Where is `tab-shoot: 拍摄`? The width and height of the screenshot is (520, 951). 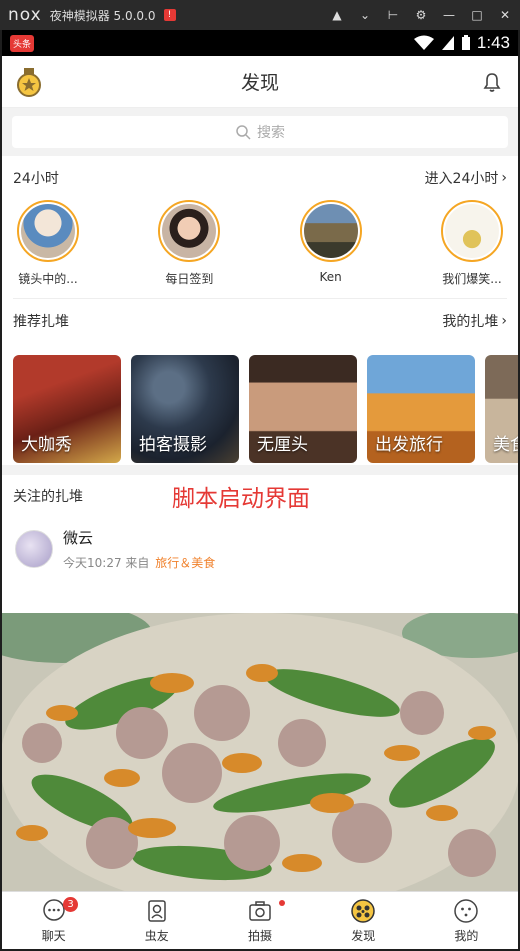
tab-shoot: 拍摄 is located at coordinates (259, 920).